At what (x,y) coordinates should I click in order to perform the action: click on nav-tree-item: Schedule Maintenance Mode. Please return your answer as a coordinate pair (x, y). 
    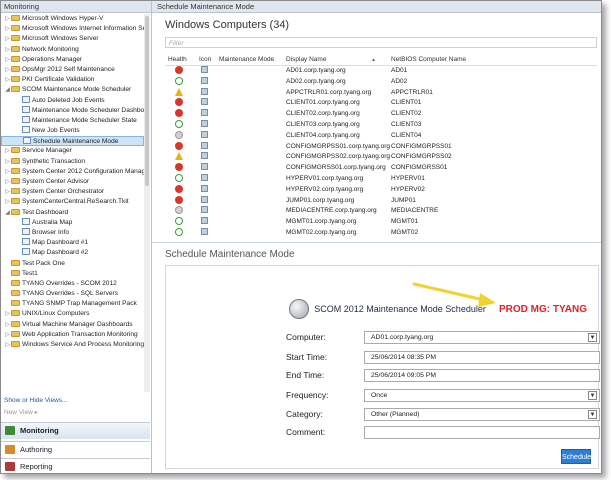
    Looking at the image, I should click on (72, 141).